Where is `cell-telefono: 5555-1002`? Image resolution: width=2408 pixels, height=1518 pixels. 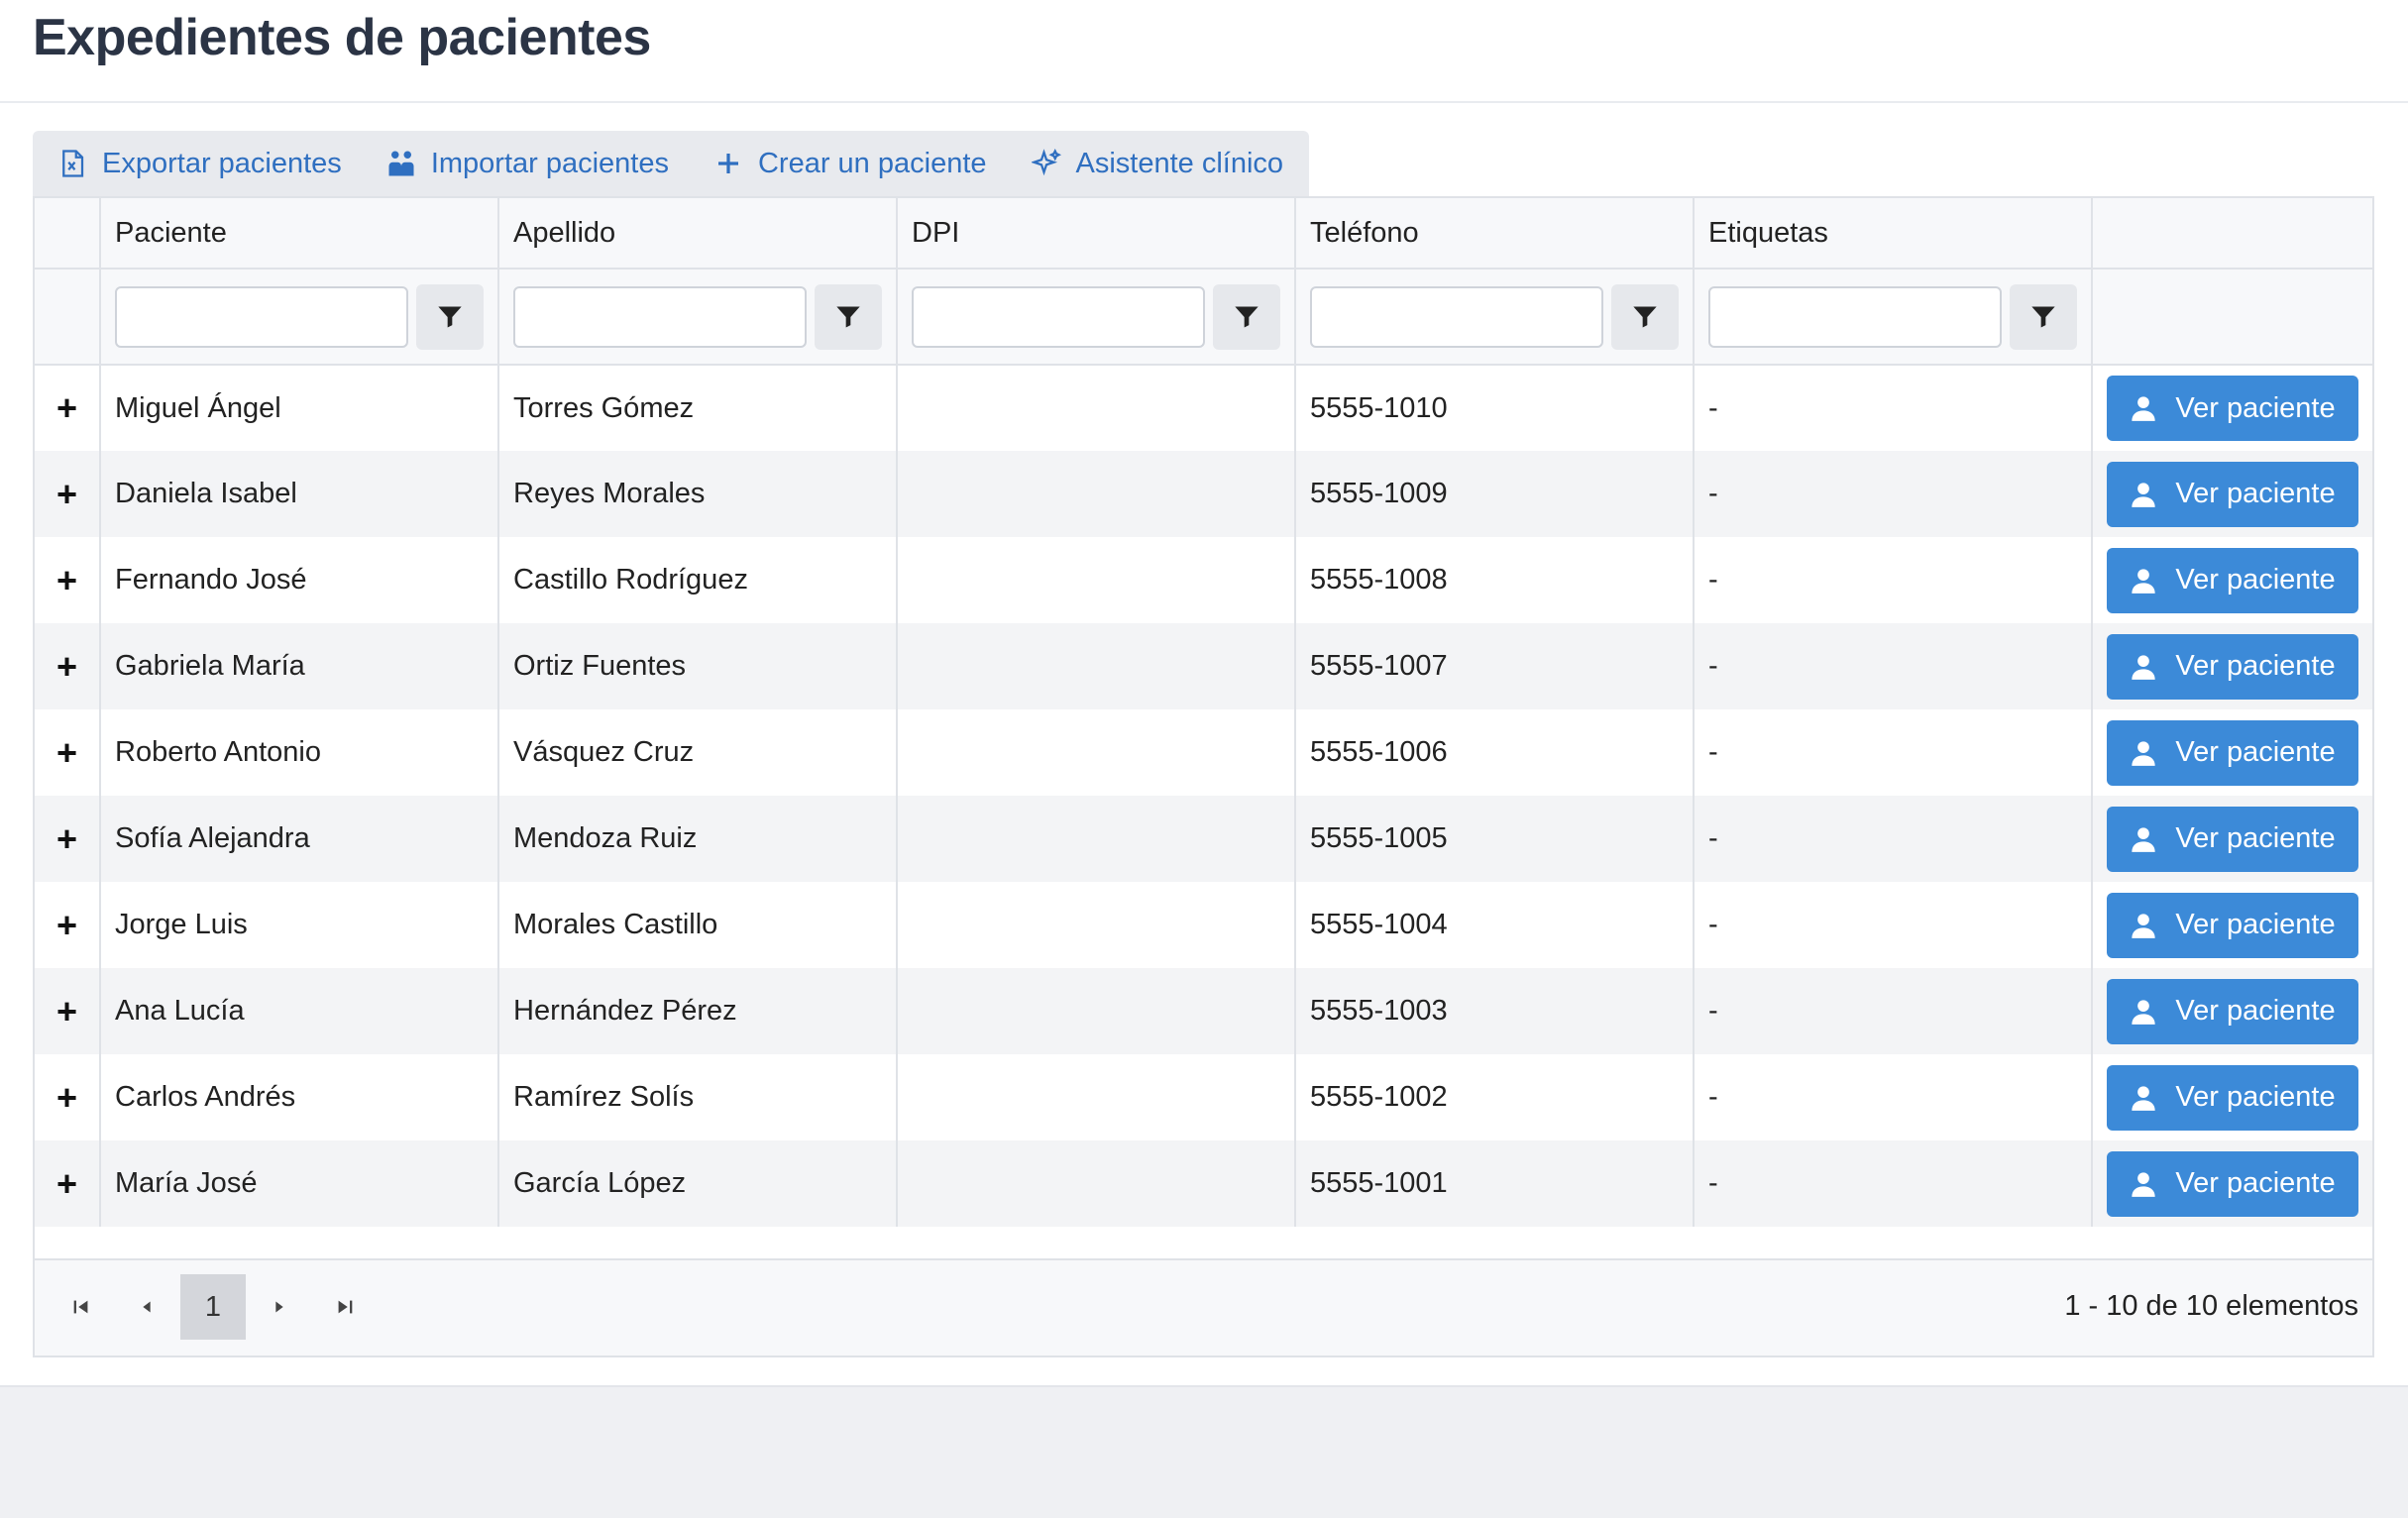 cell-telefono: 5555-1002 is located at coordinates (1495, 1097).